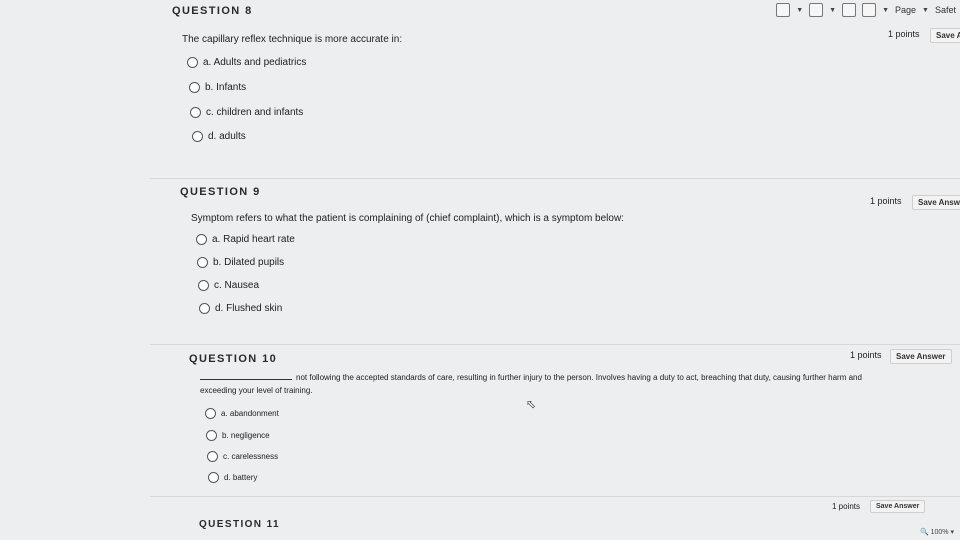 Image resolution: width=960 pixels, height=540 pixels. Describe the element at coordinates (238, 435) in the screenshot. I see `question-10-option-b: b. negligence` at that location.